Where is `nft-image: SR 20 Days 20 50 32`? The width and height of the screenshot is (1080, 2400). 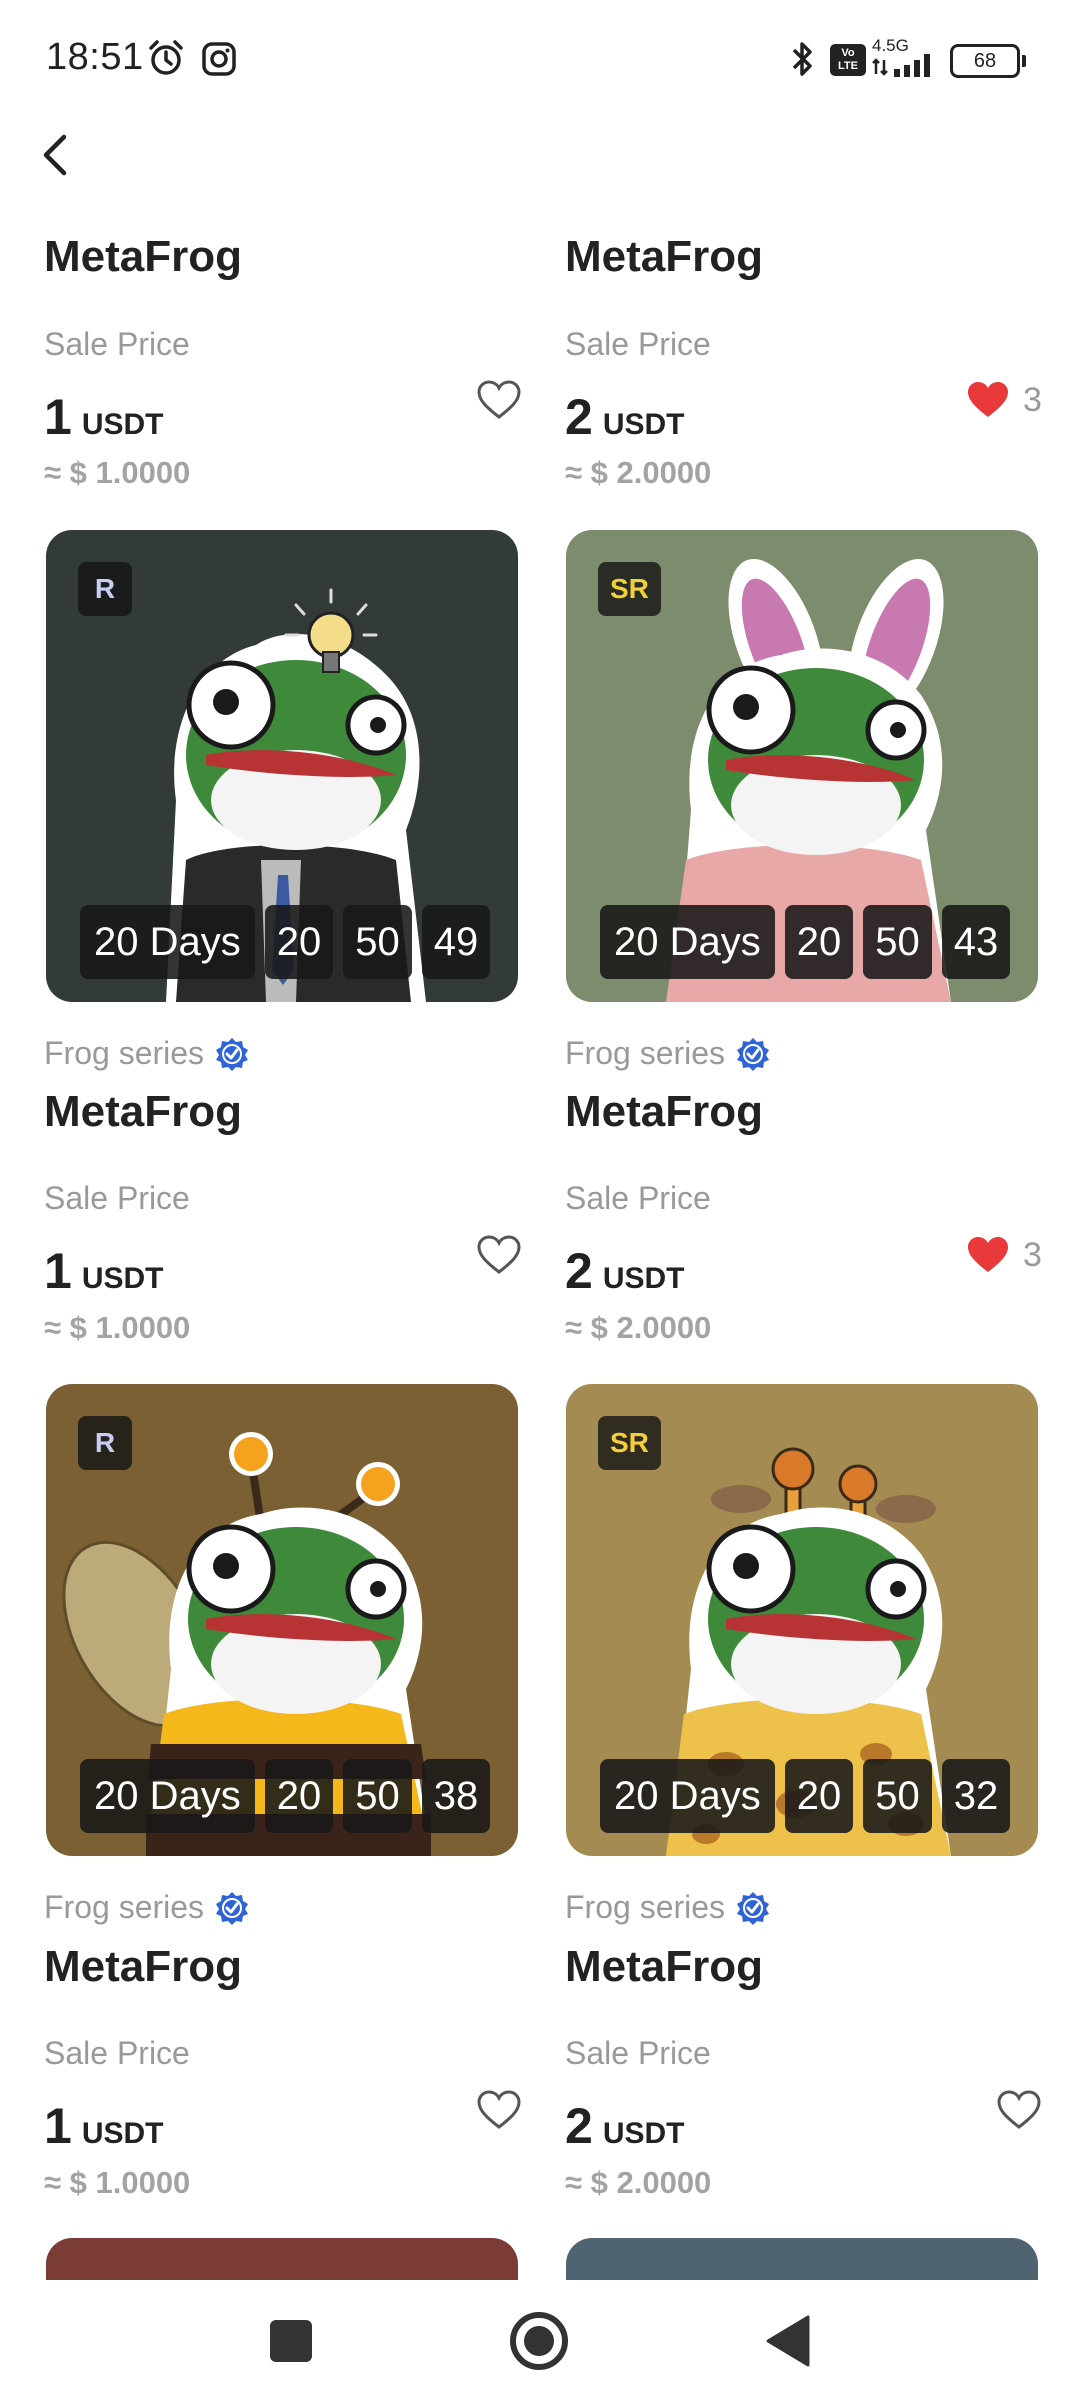
nft-image: SR 20 Days 20 50 32 is located at coordinates (802, 1620).